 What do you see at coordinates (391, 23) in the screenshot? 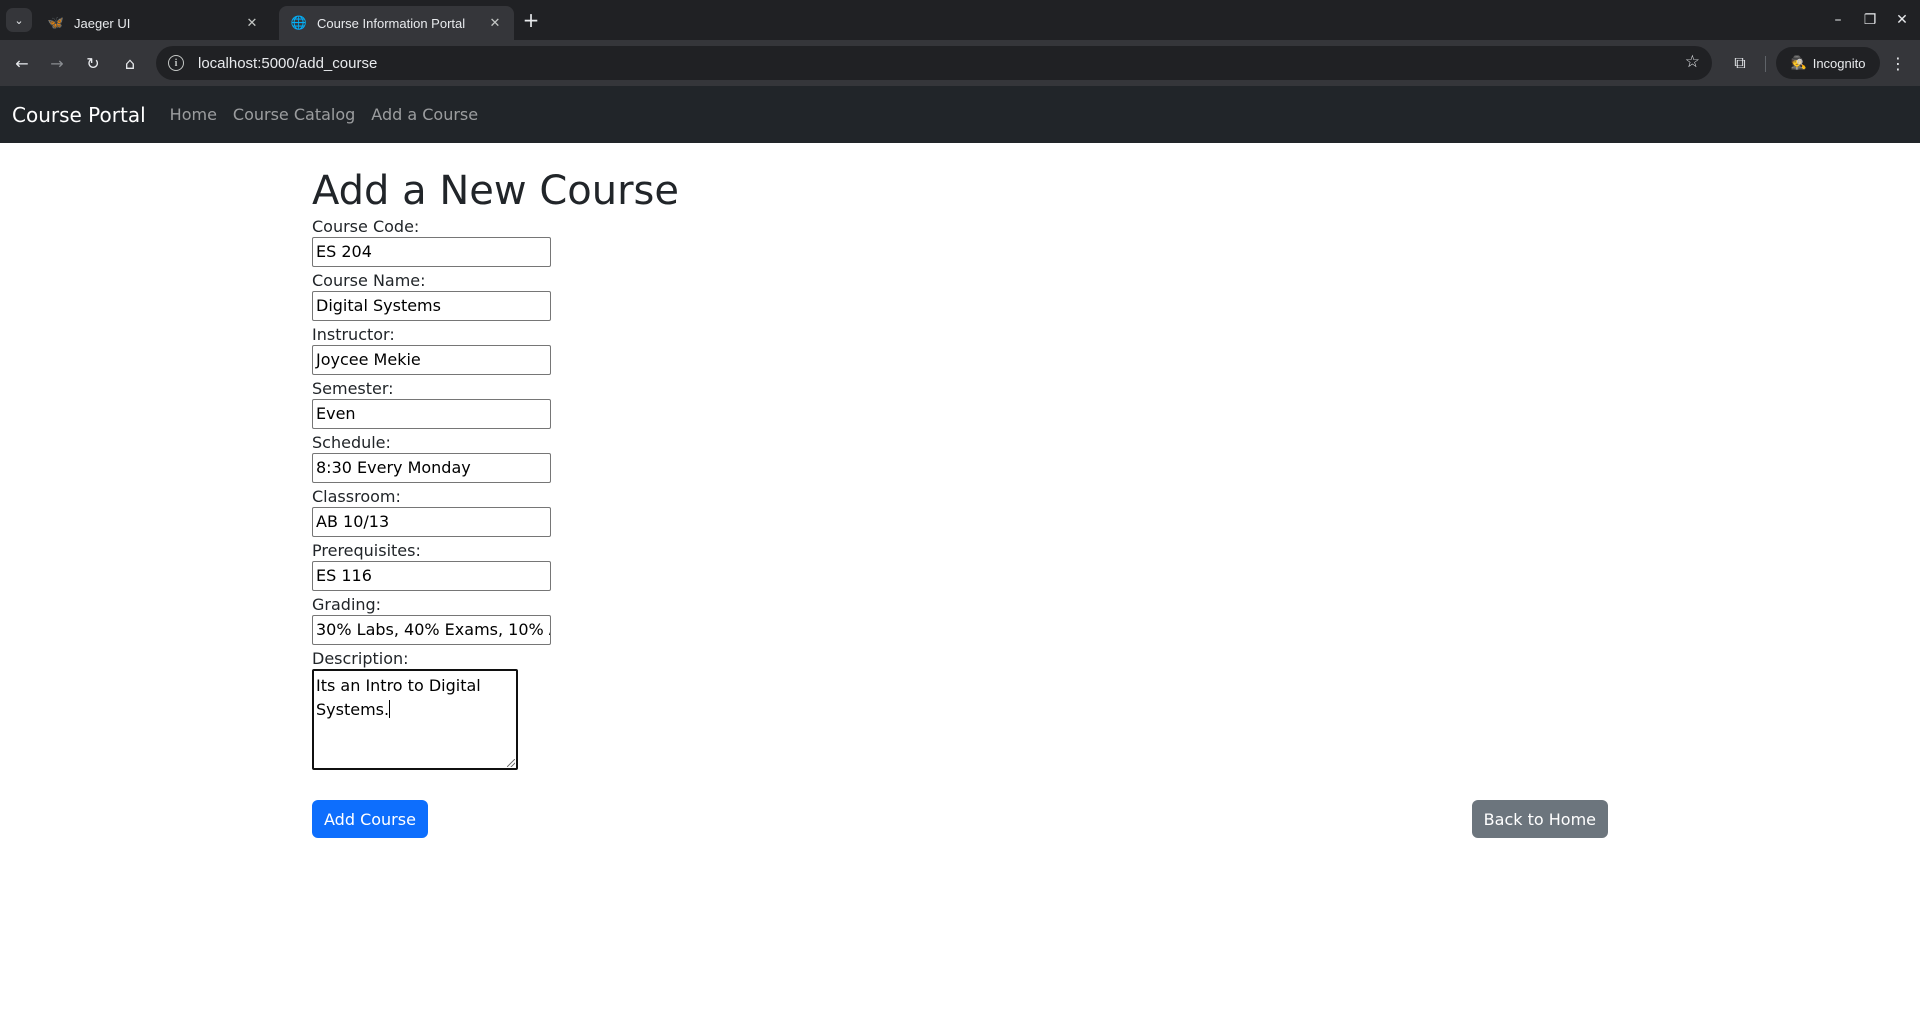
I see `tab-title: Course Information Portal` at bounding box center [391, 23].